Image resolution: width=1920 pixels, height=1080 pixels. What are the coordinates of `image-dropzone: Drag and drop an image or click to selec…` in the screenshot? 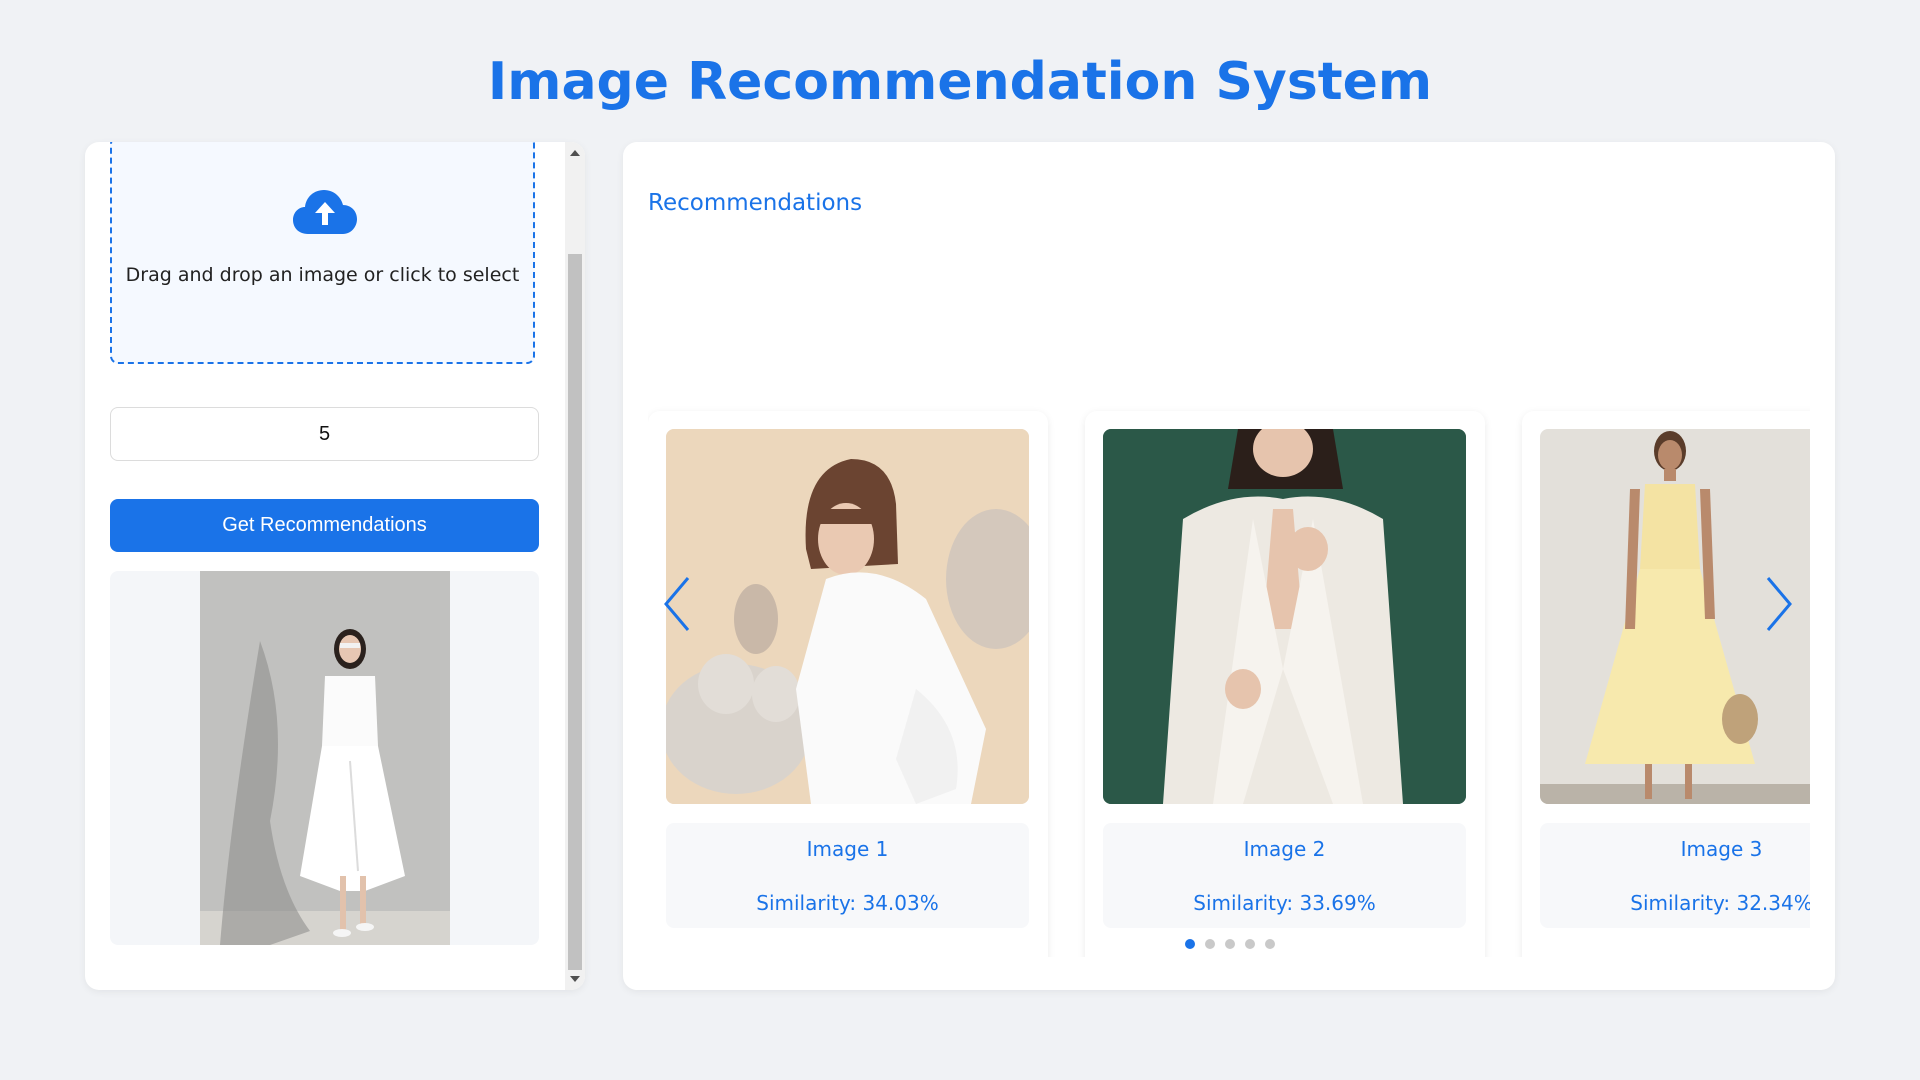 It's located at (322, 253).